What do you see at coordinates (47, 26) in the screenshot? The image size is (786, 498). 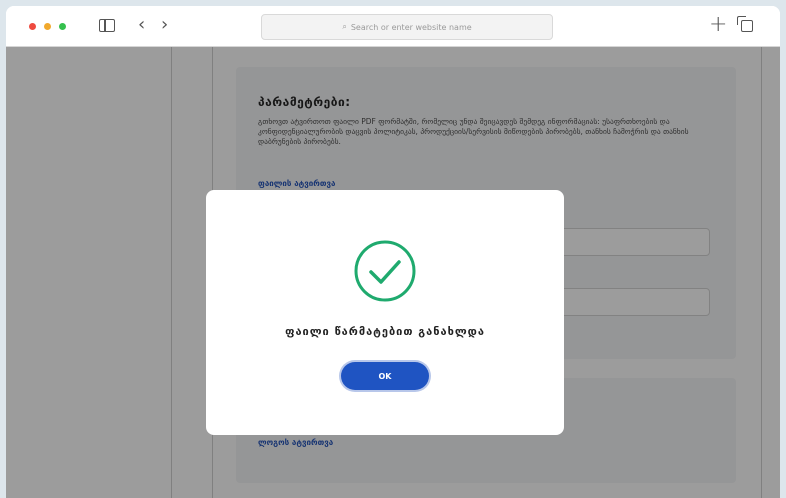 I see `minimize-window-button` at bounding box center [47, 26].